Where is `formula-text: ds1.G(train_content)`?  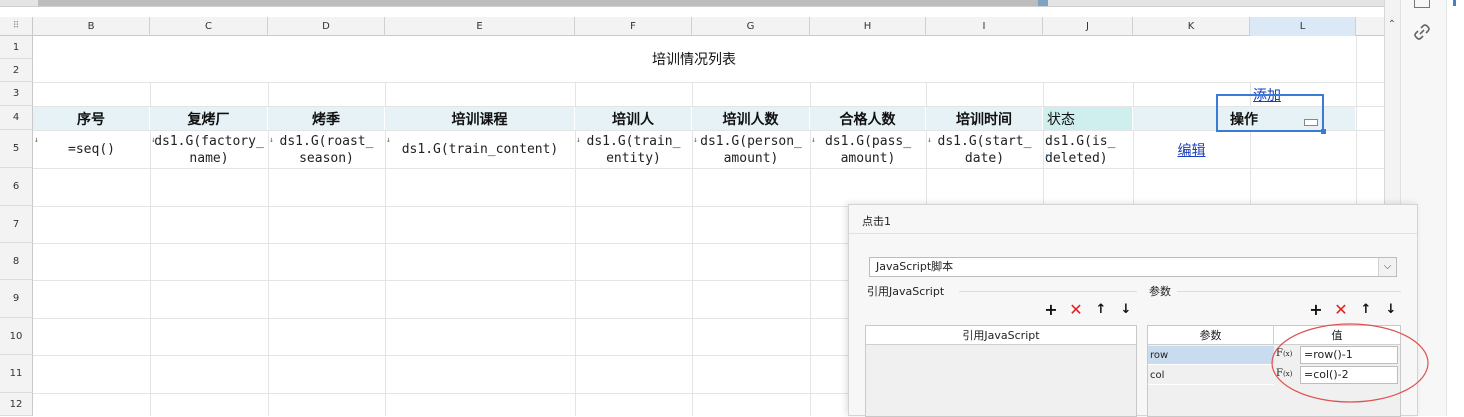
formula-text: ds1.G(train_content) is located at coordinates (480, 149).